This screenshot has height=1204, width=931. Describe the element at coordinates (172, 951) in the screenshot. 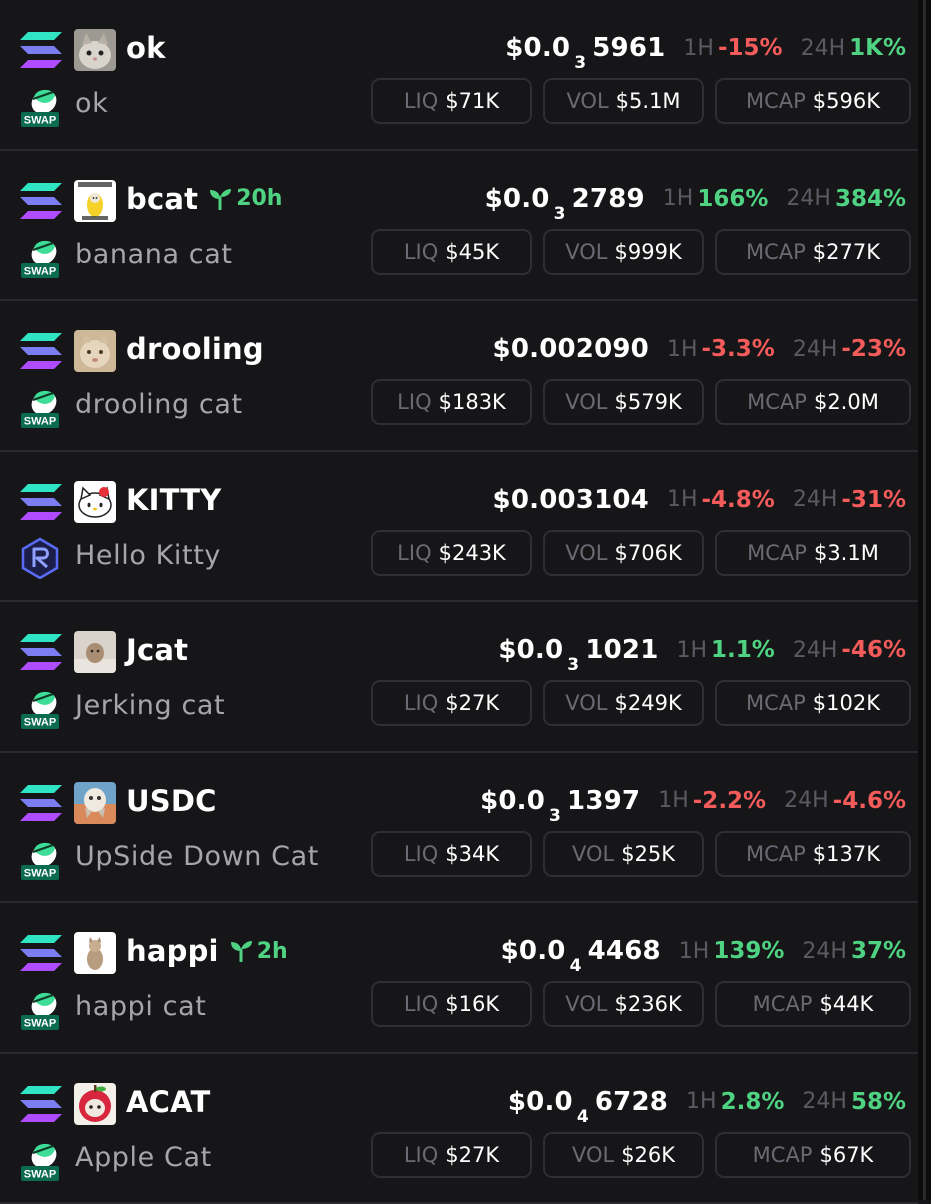

I see `token-symbol: happi` at that location.